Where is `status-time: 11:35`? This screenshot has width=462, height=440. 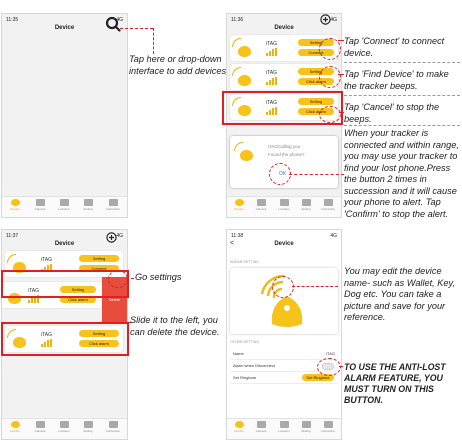 status-time: 11:35 is located at coordinates (12, 20).